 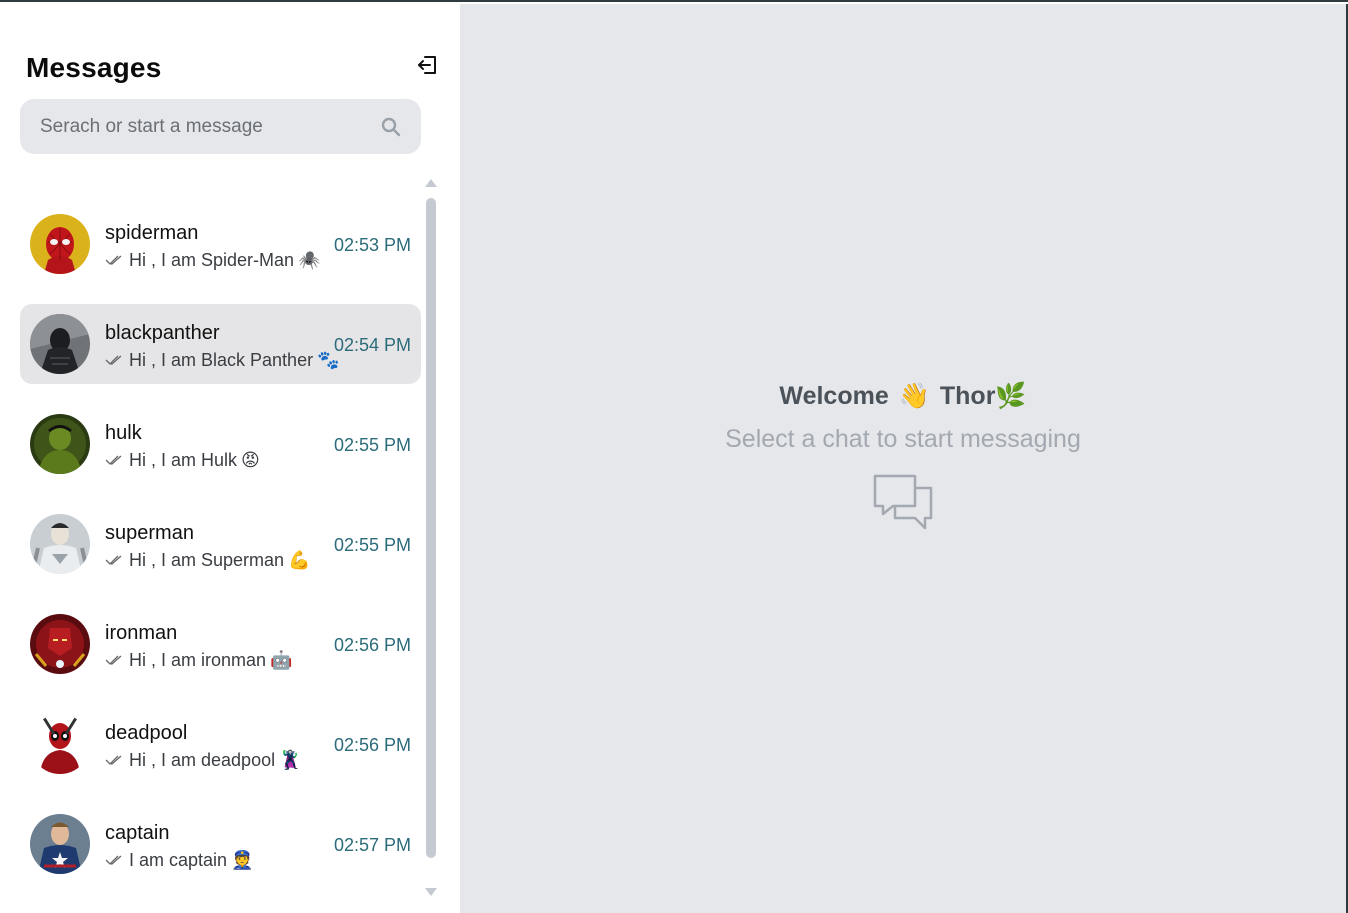 I want to click on chat-preview-text: Hi , I am ironman, so click(x=198, y=660).